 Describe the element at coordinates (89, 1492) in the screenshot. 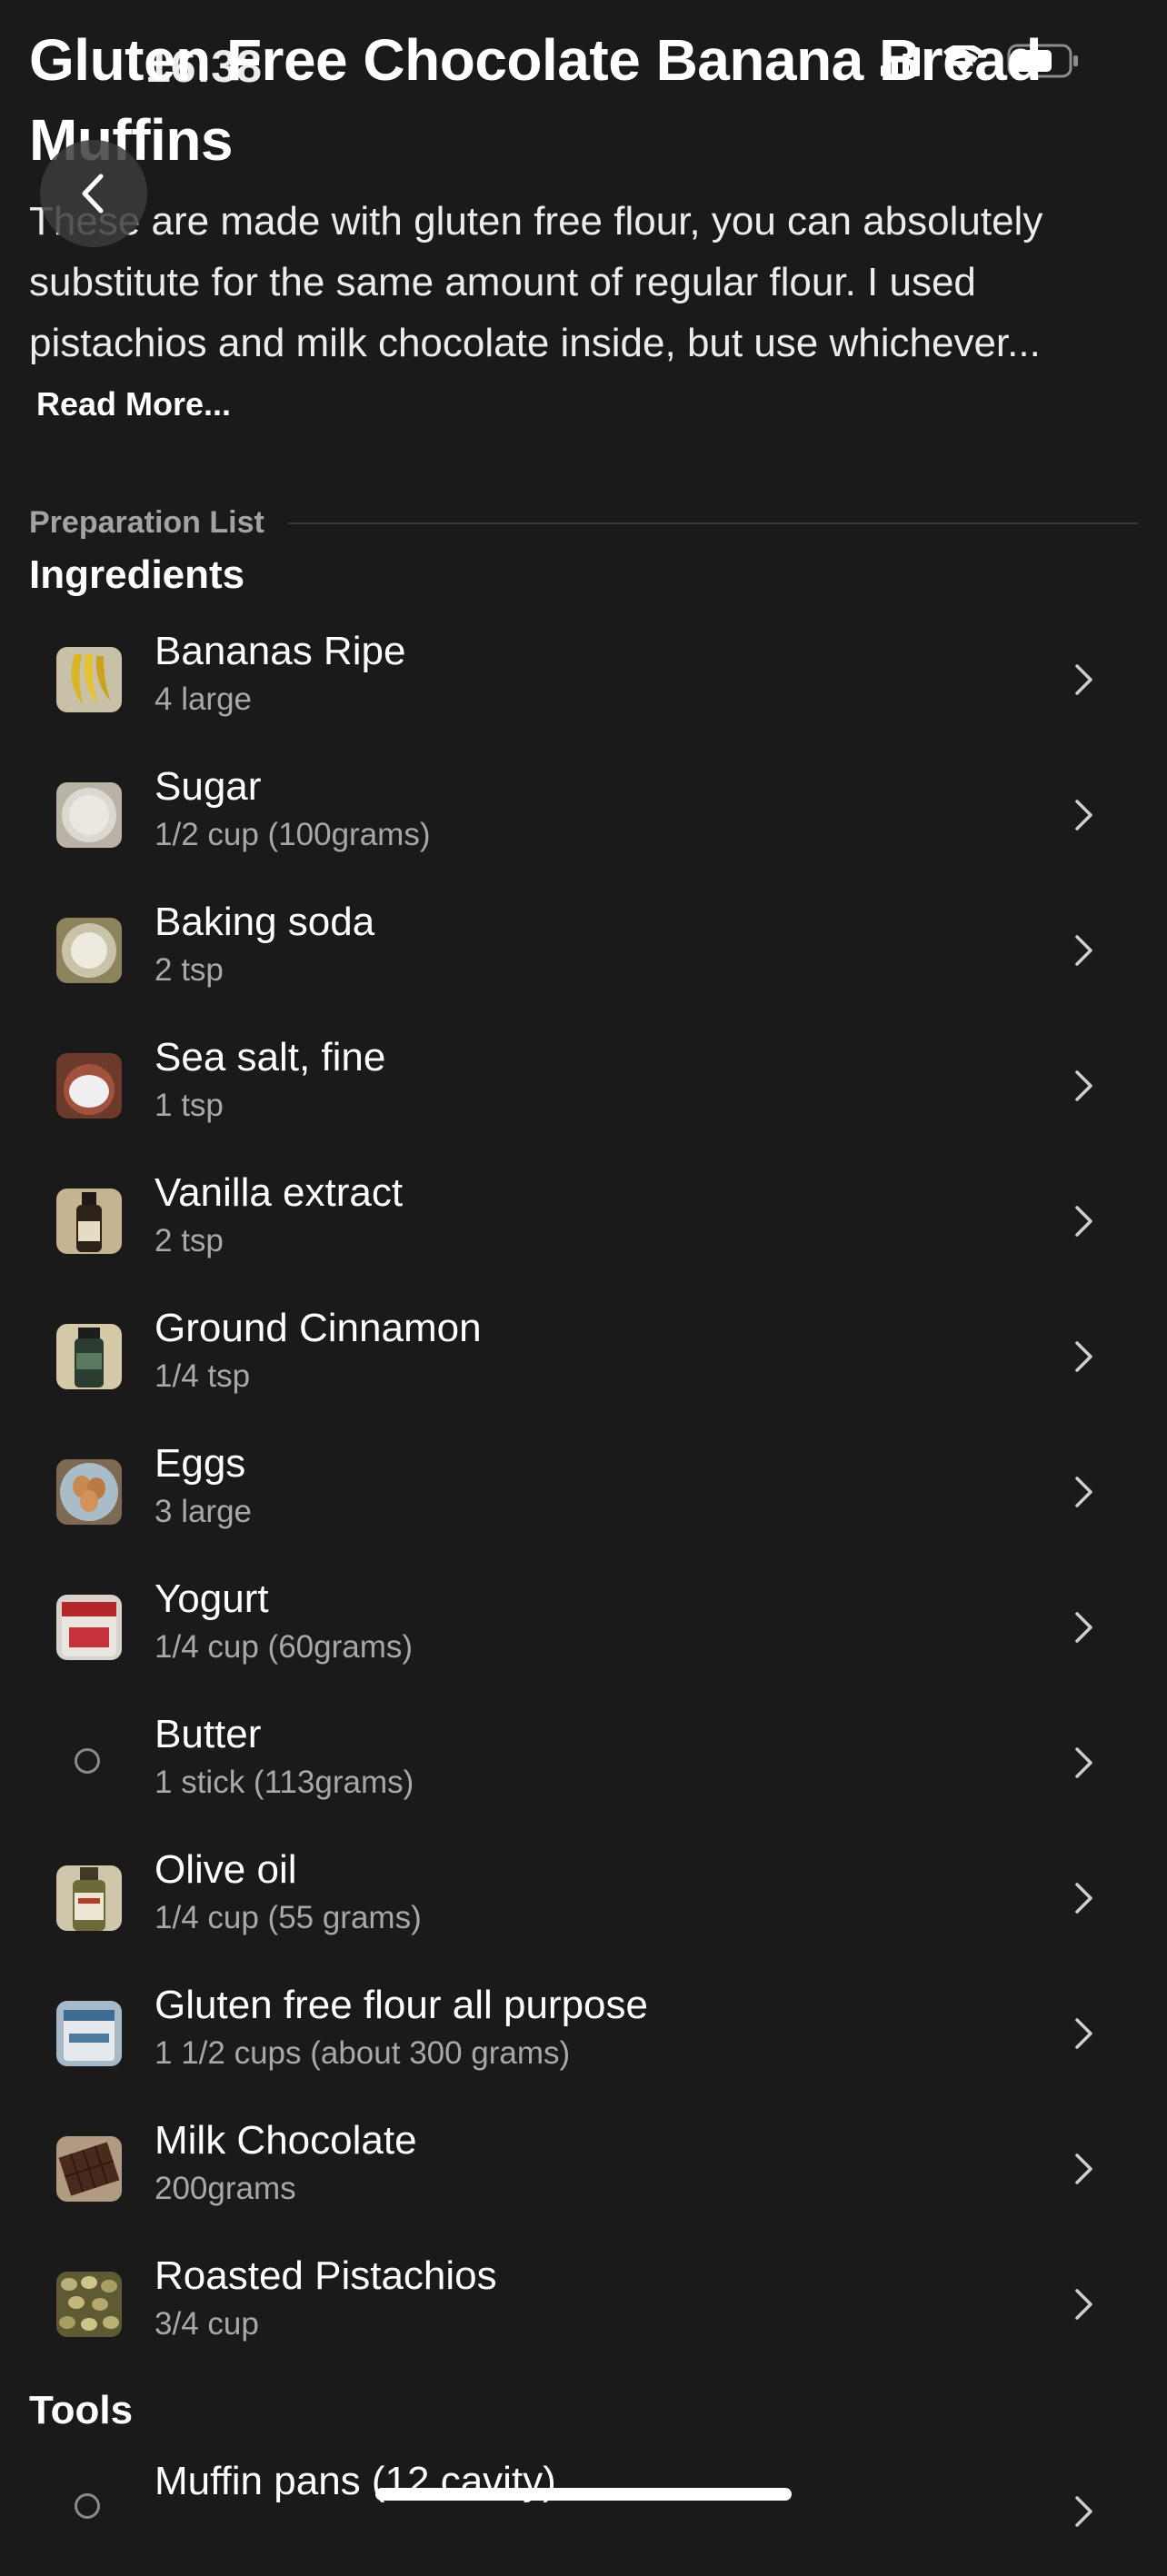

I see `eggs-thumbnail` at that location.